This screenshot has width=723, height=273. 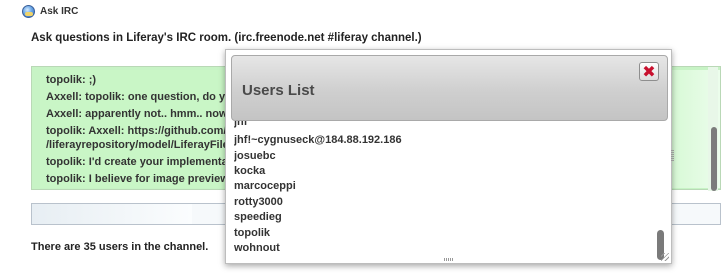 What do you see at coordinates (278, 90) in the screenshot?
I see `dialog-title: Users List` at bounding box center [278, 90].